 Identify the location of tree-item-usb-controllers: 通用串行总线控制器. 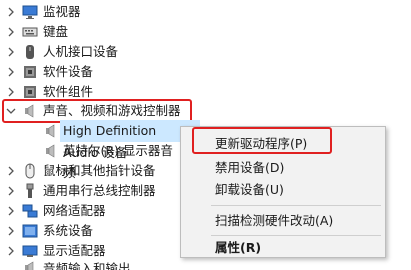
(90, 191).